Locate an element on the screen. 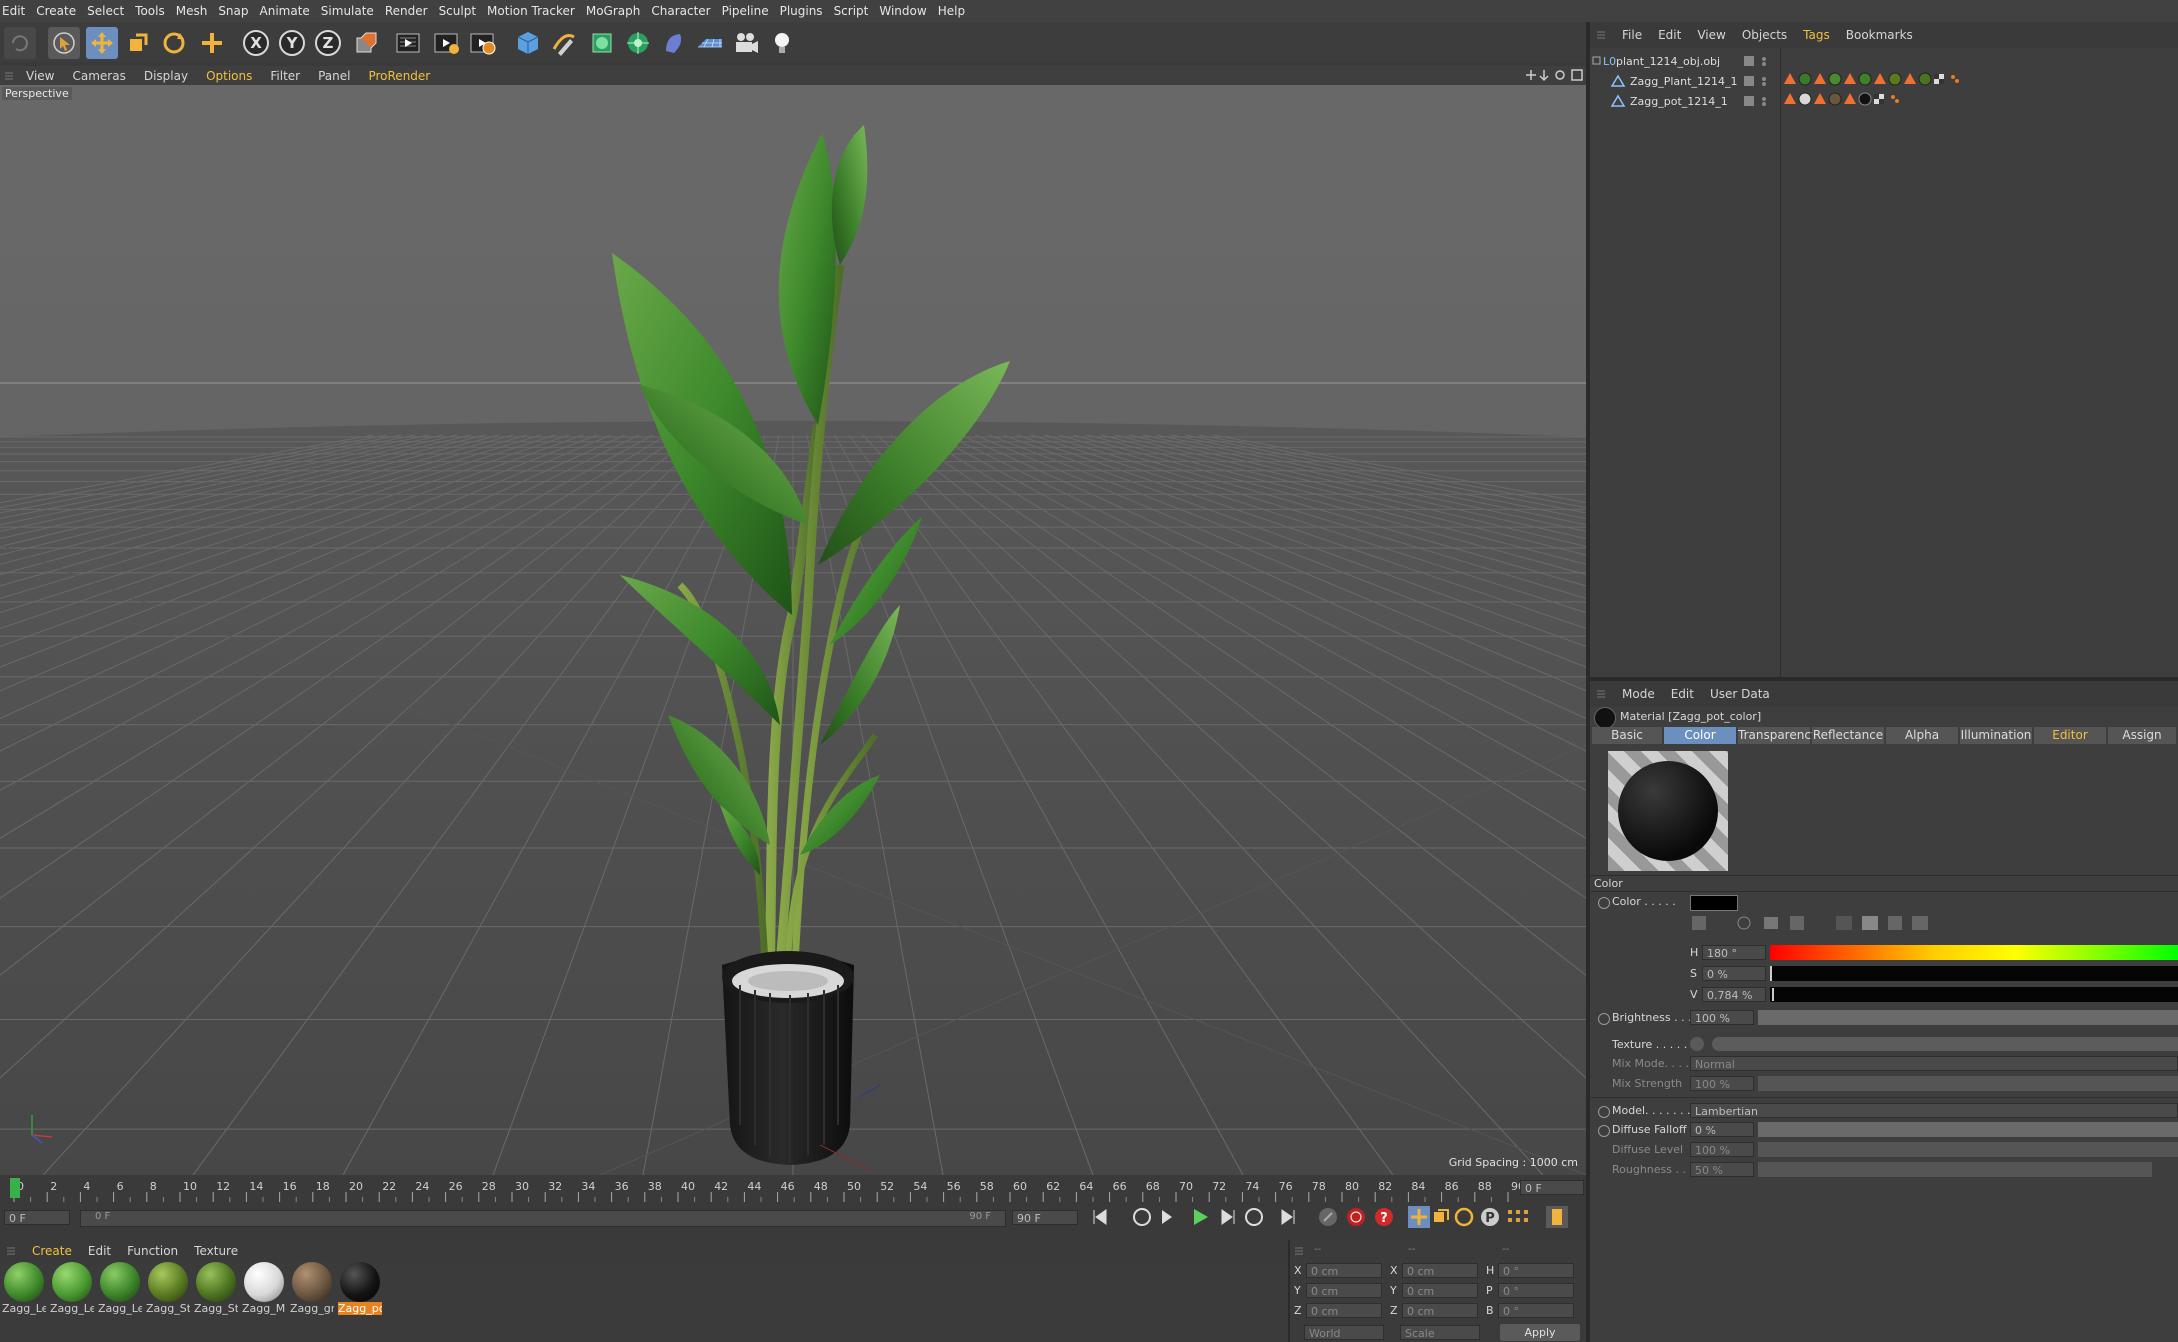 The image size is (2178, 1342). play-icon is located at coordinates (1201, 1217).